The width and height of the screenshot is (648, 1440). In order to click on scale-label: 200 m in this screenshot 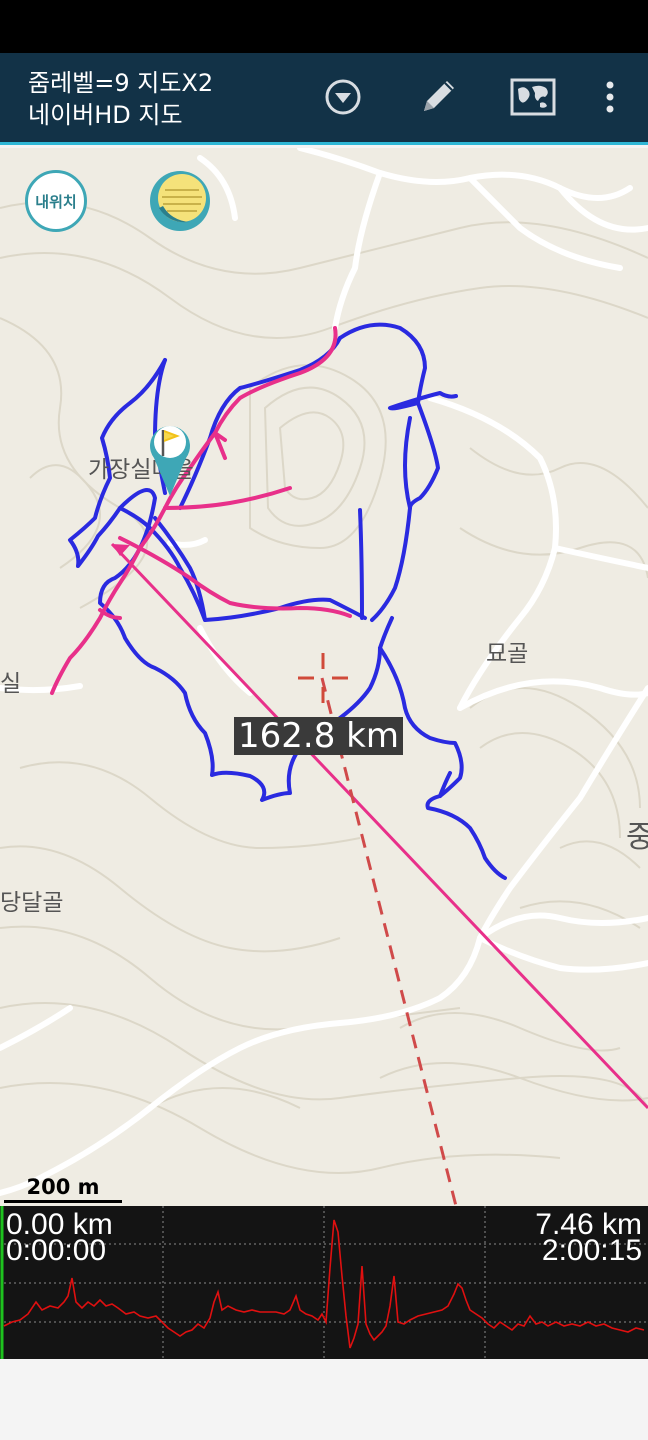, I will do `click(63, 1187)`.